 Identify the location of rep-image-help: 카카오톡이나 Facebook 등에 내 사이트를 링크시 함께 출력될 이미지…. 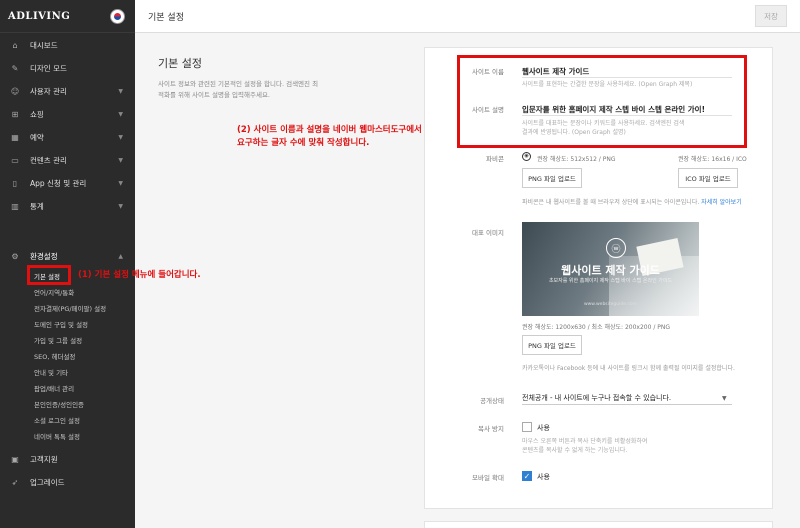
(628, 368).